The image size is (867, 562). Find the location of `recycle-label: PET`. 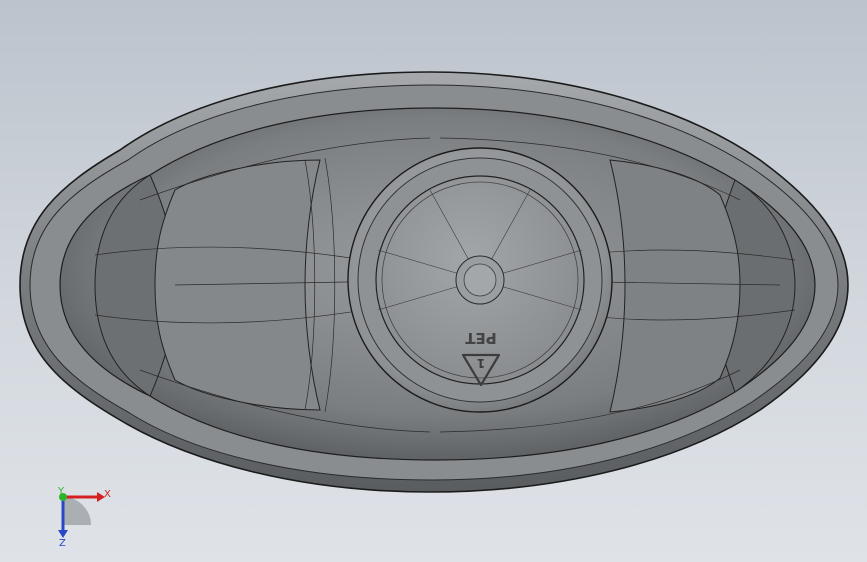

recycle-label: PET is located at coordinates (481, 338).